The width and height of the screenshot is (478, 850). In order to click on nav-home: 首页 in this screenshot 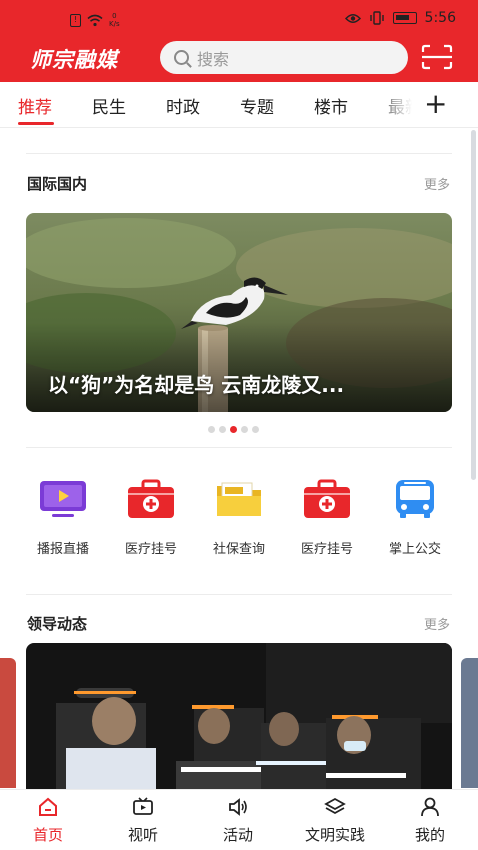, I will do `click(48, 820)`.